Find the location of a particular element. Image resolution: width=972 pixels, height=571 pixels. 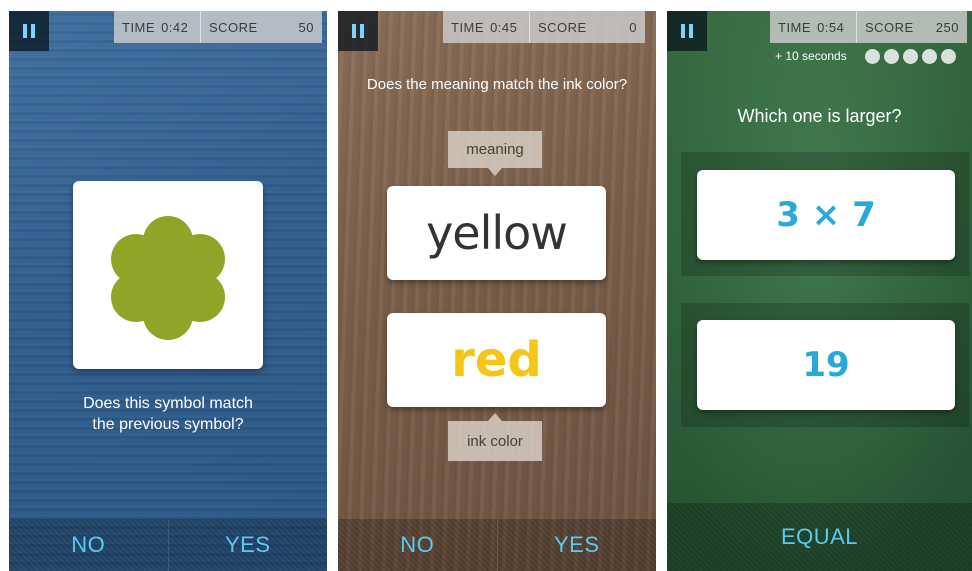

flower-icon is located at coordinates (168, 278).